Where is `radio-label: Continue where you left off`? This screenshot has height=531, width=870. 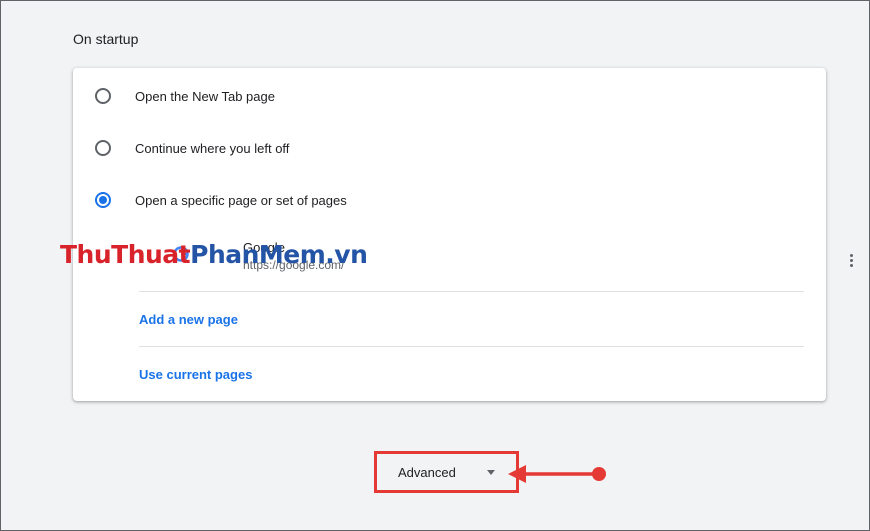
radio-label: Continue where you left off is located at coordinates (212, 148).